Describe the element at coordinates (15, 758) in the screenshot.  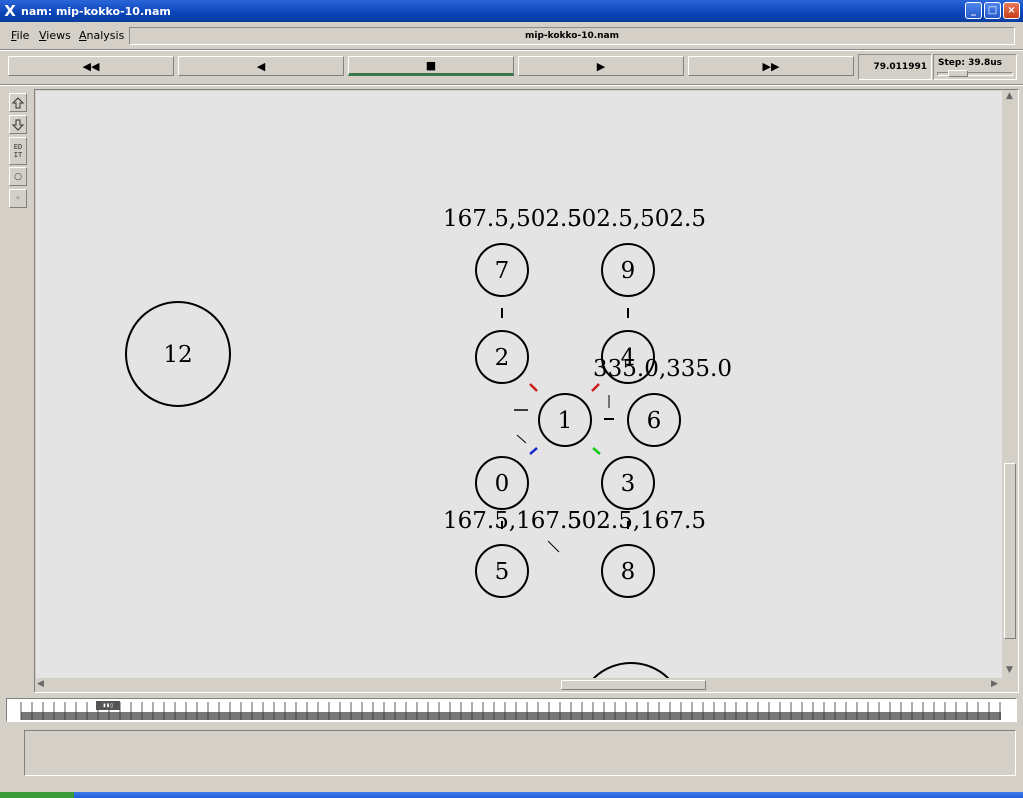
I see `log-scrollbar` at that location.